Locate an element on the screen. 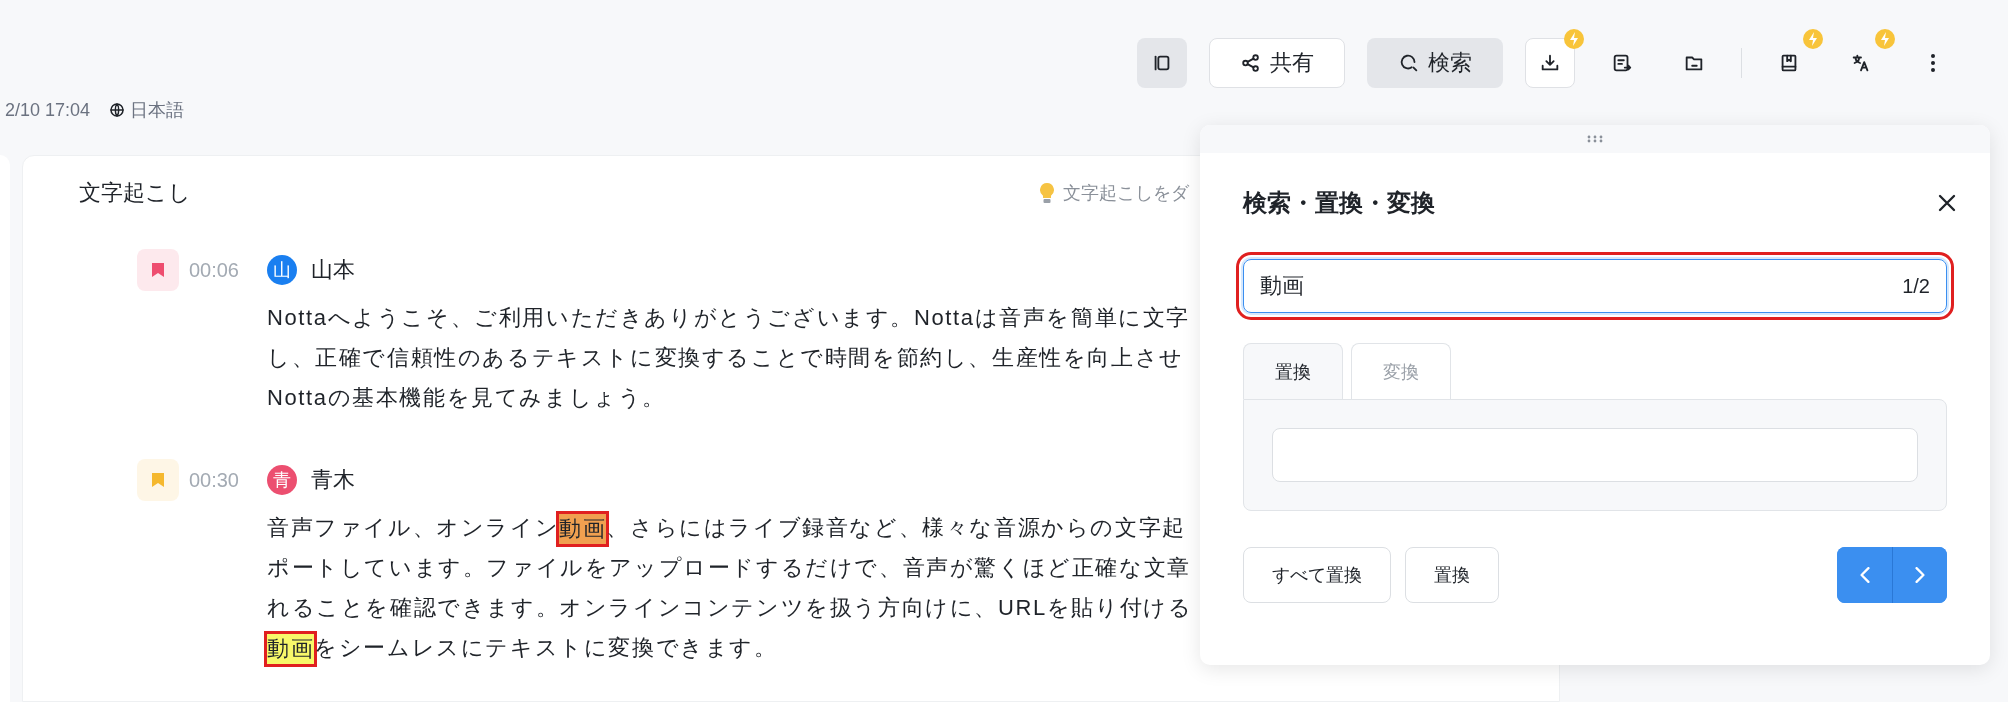  drag-handle is located at coordinates (1595, 139).